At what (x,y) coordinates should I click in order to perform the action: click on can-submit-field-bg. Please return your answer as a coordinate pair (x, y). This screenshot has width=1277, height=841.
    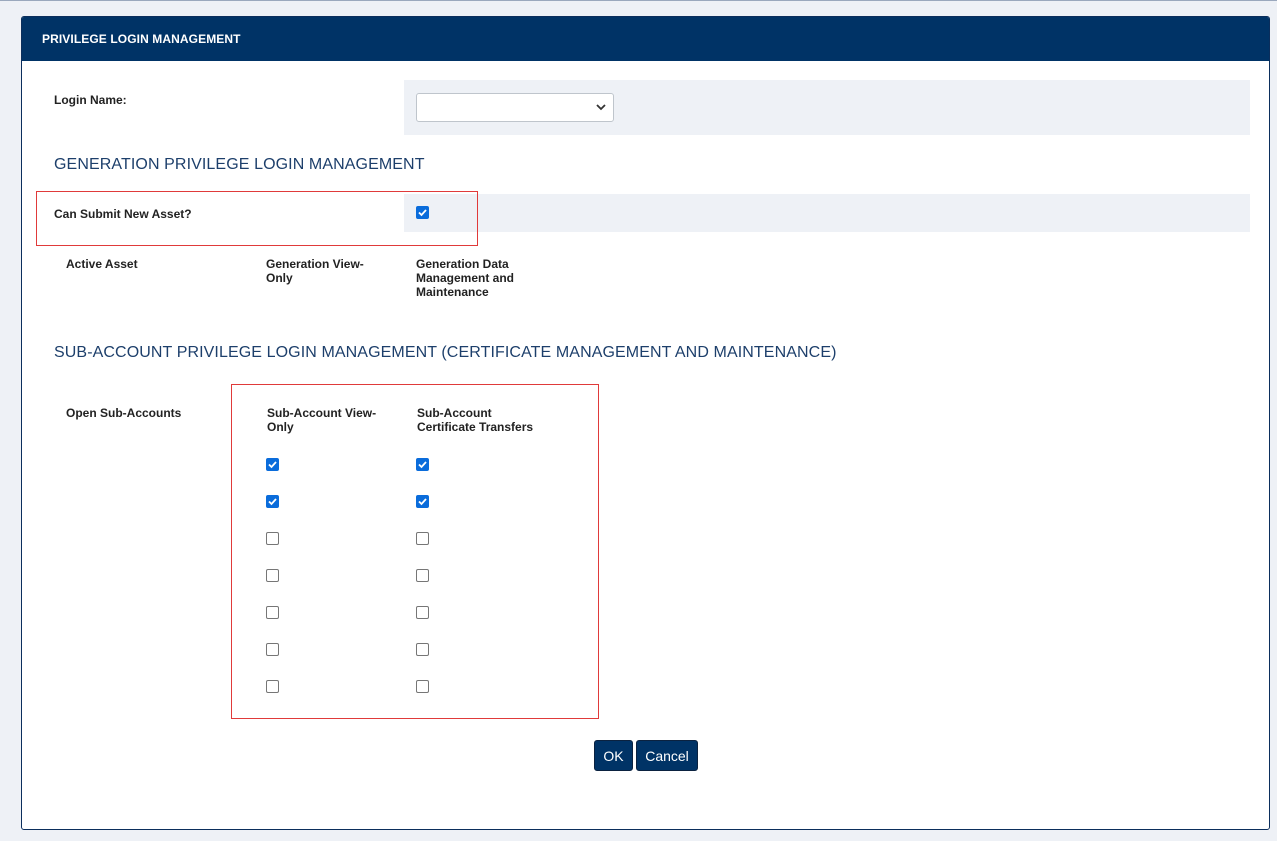
    Looking at the image, I should click on (827, 213).